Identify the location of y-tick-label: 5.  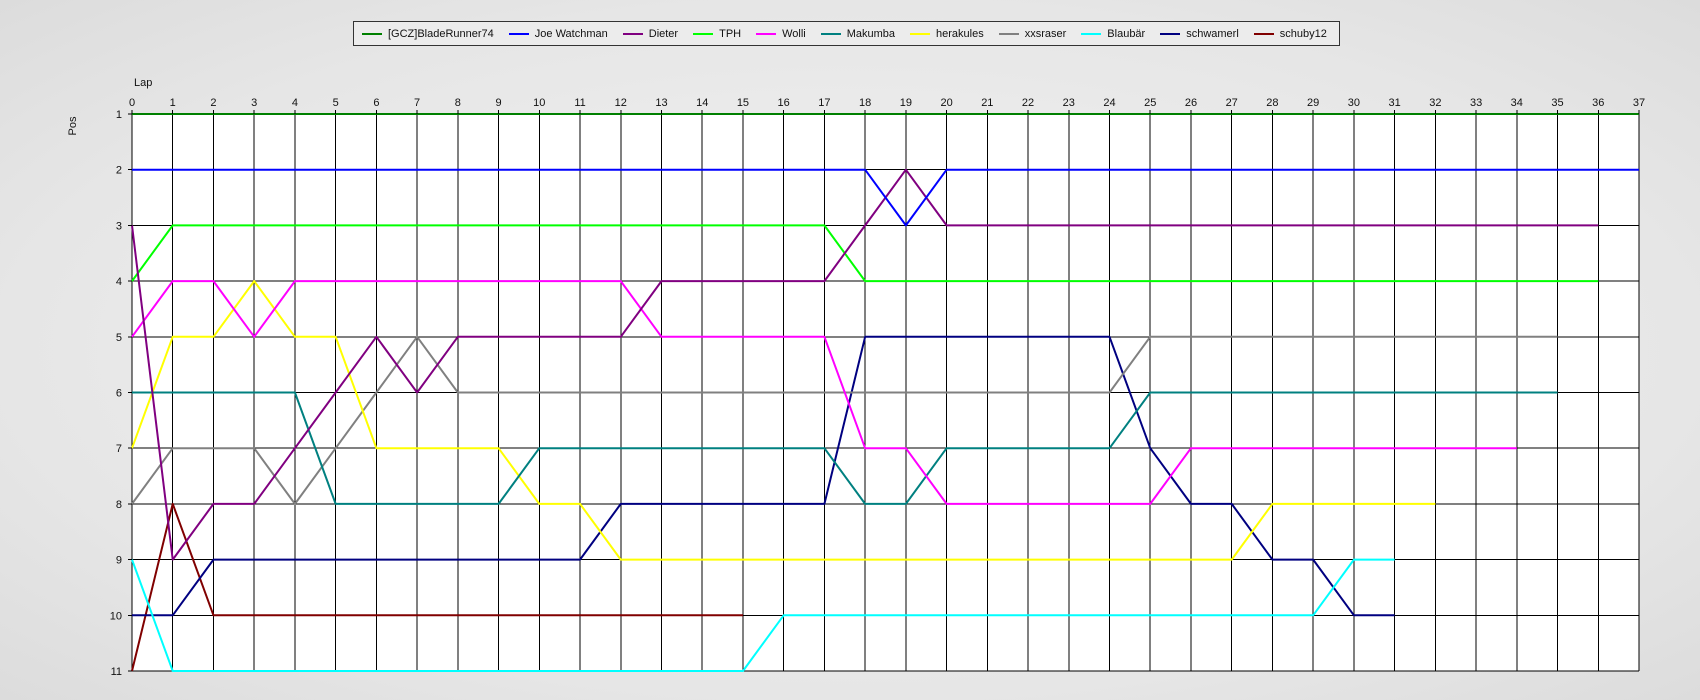
(119, 338).